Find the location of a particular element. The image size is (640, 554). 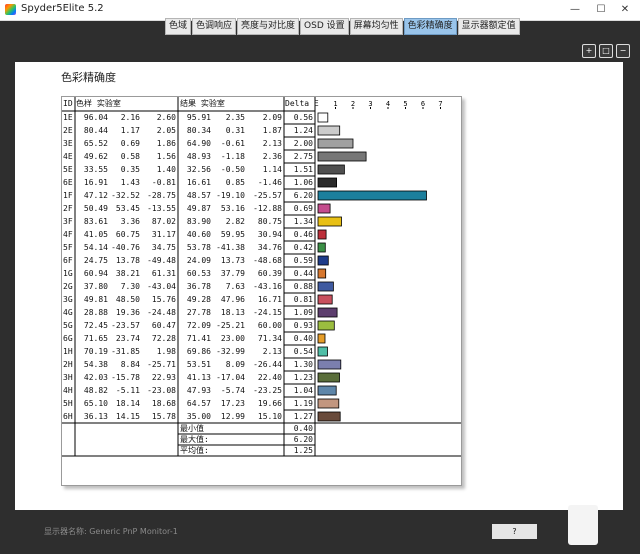

sample-lab-value: 15.76 is located at coordinates (163, 299).